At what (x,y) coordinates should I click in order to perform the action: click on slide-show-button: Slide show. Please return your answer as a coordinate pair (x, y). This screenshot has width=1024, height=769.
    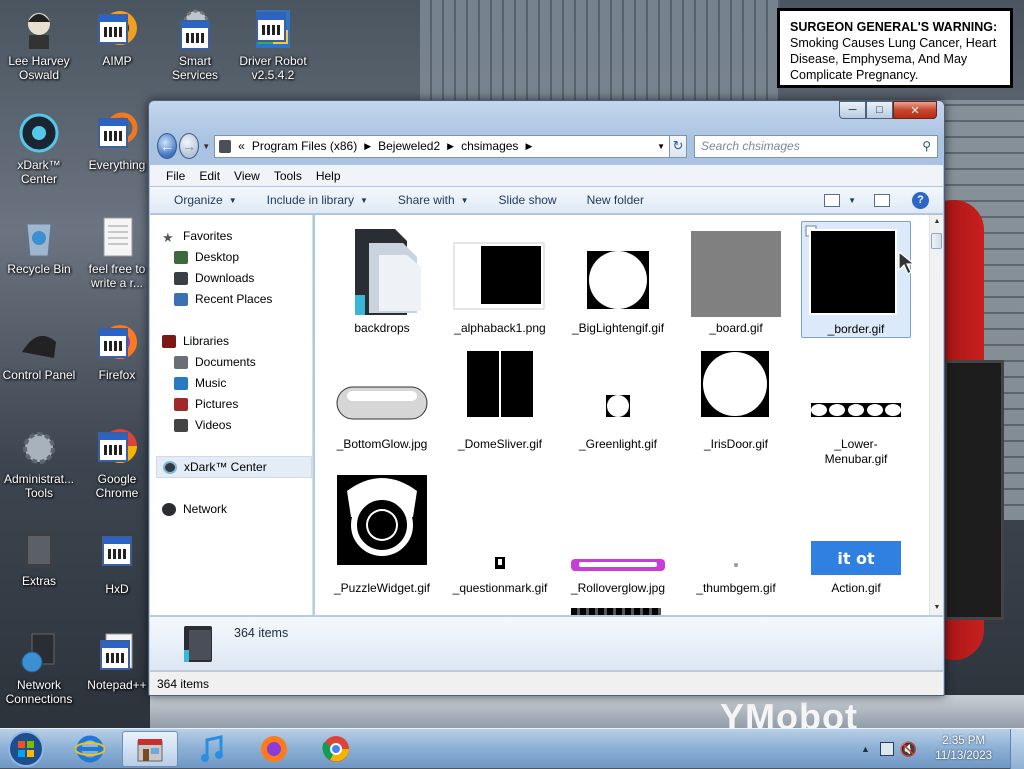
    Looking at the image, I should click on (528, 200).